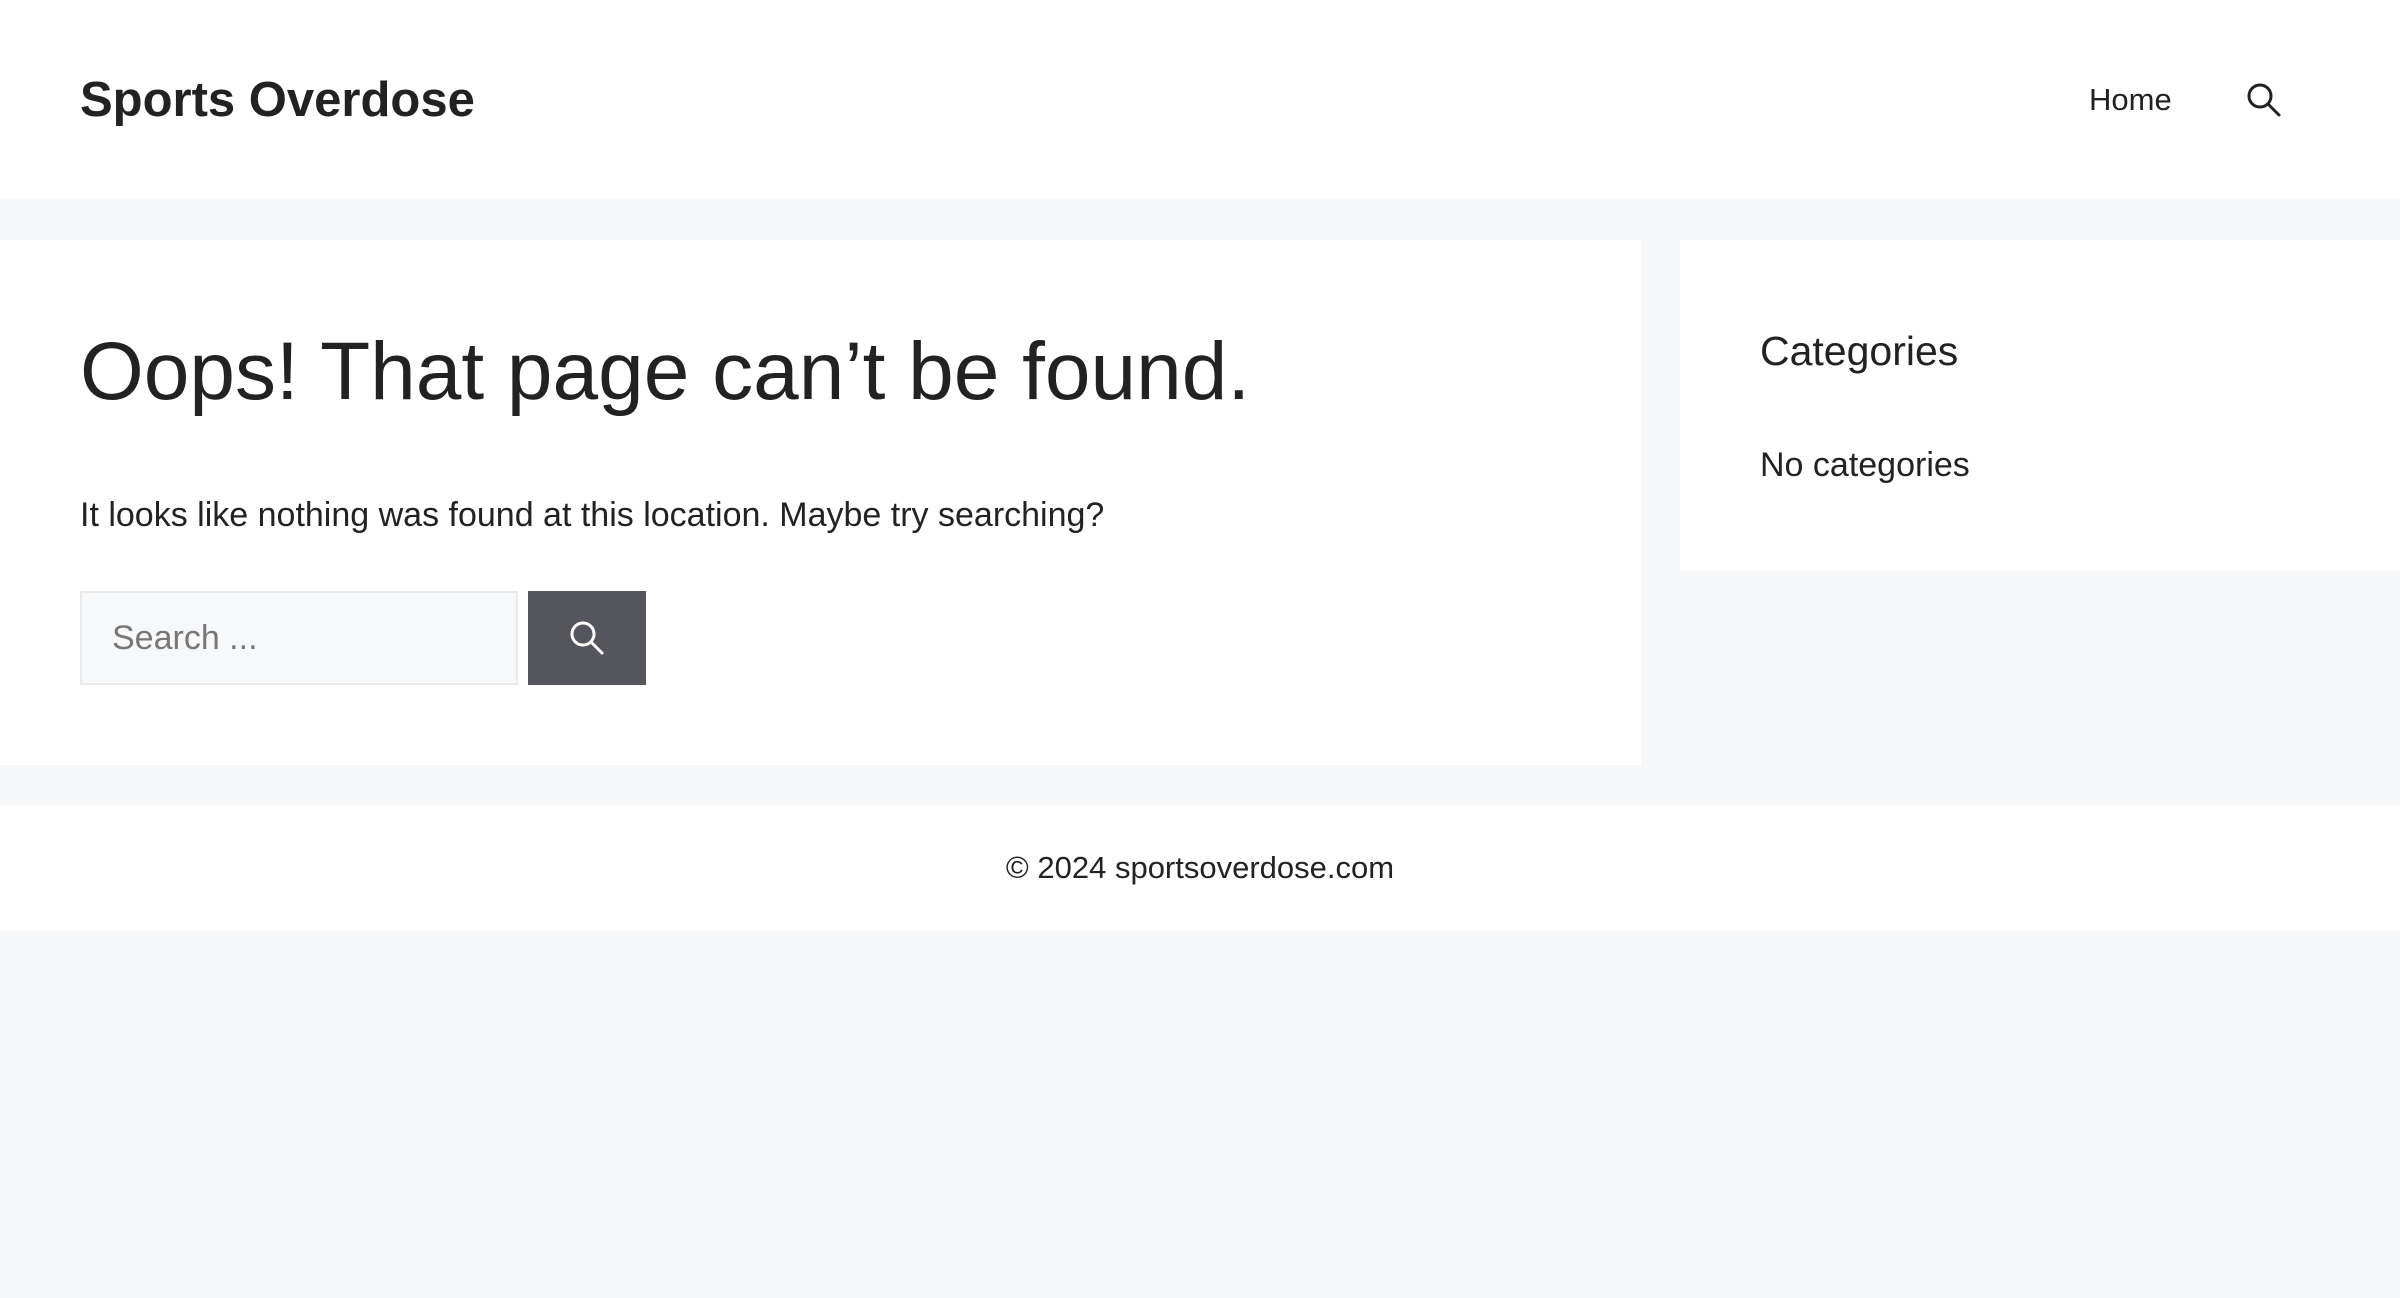 The image size is (2400, 1298). Describe the element at coordinates (1200, 867) in the screenshot. I see `copyright-text: © 2024 sportsoverdose.com` at that location.